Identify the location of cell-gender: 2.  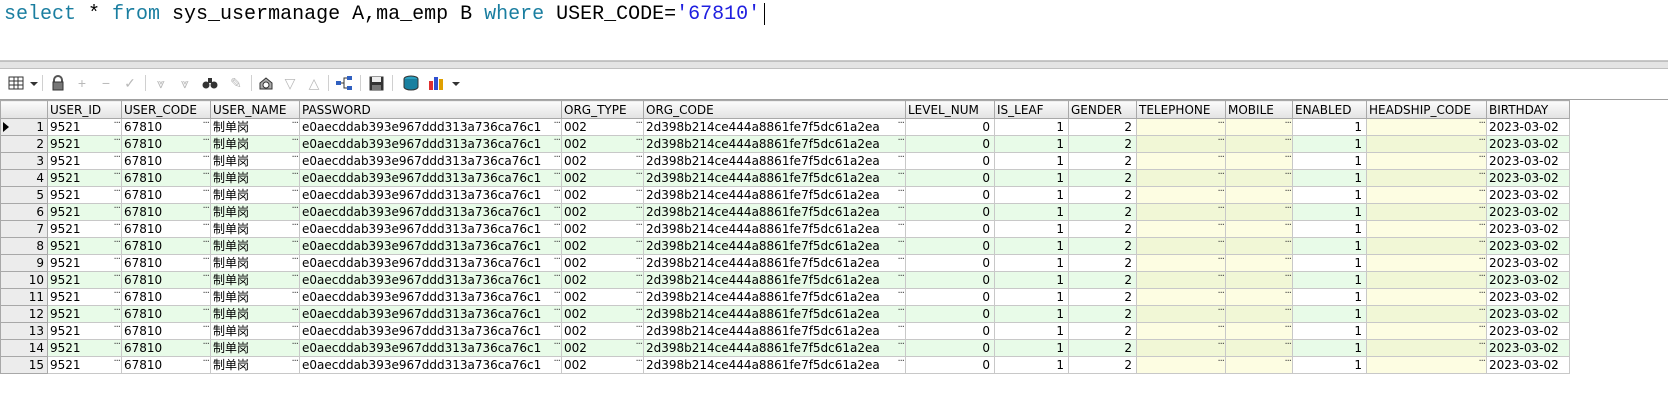
(1102, 297).